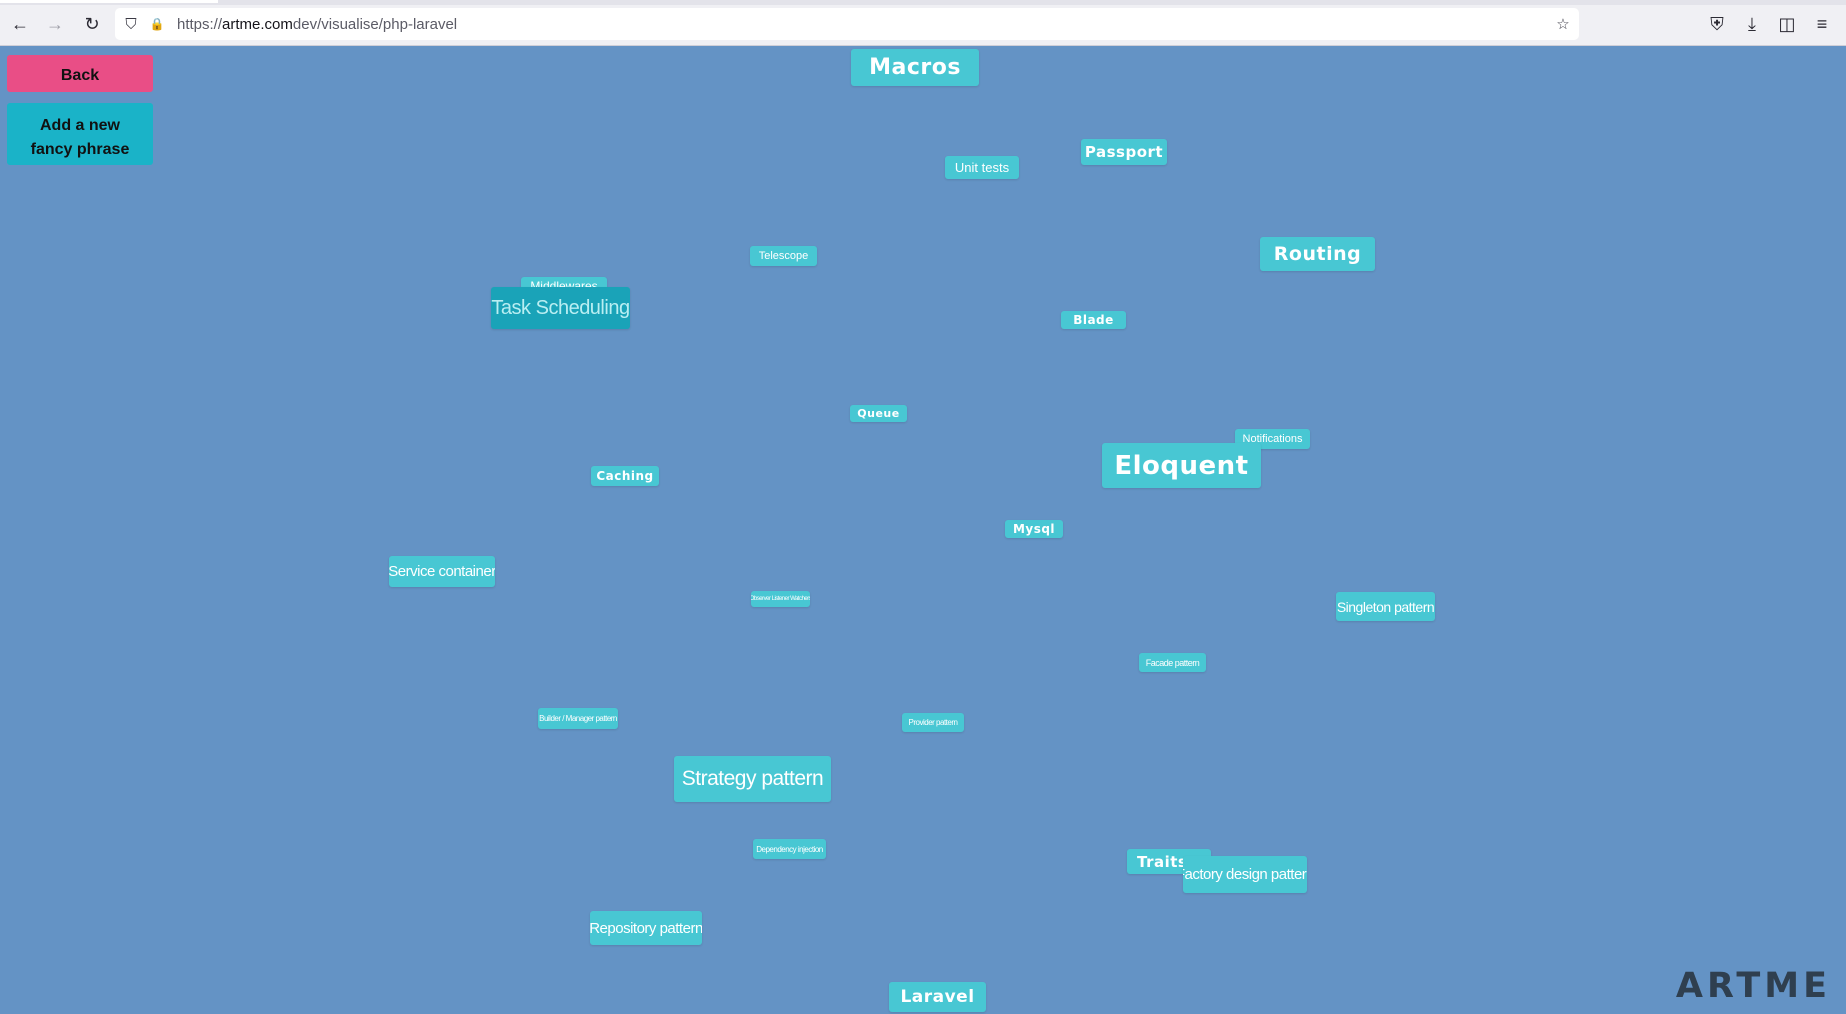 The height and width of the screenshot is (1014, 1846). Describe the element at coordinates (375, 24) in the screenshot. I see `url-path: dev/visualise/php-laravel` at that location.